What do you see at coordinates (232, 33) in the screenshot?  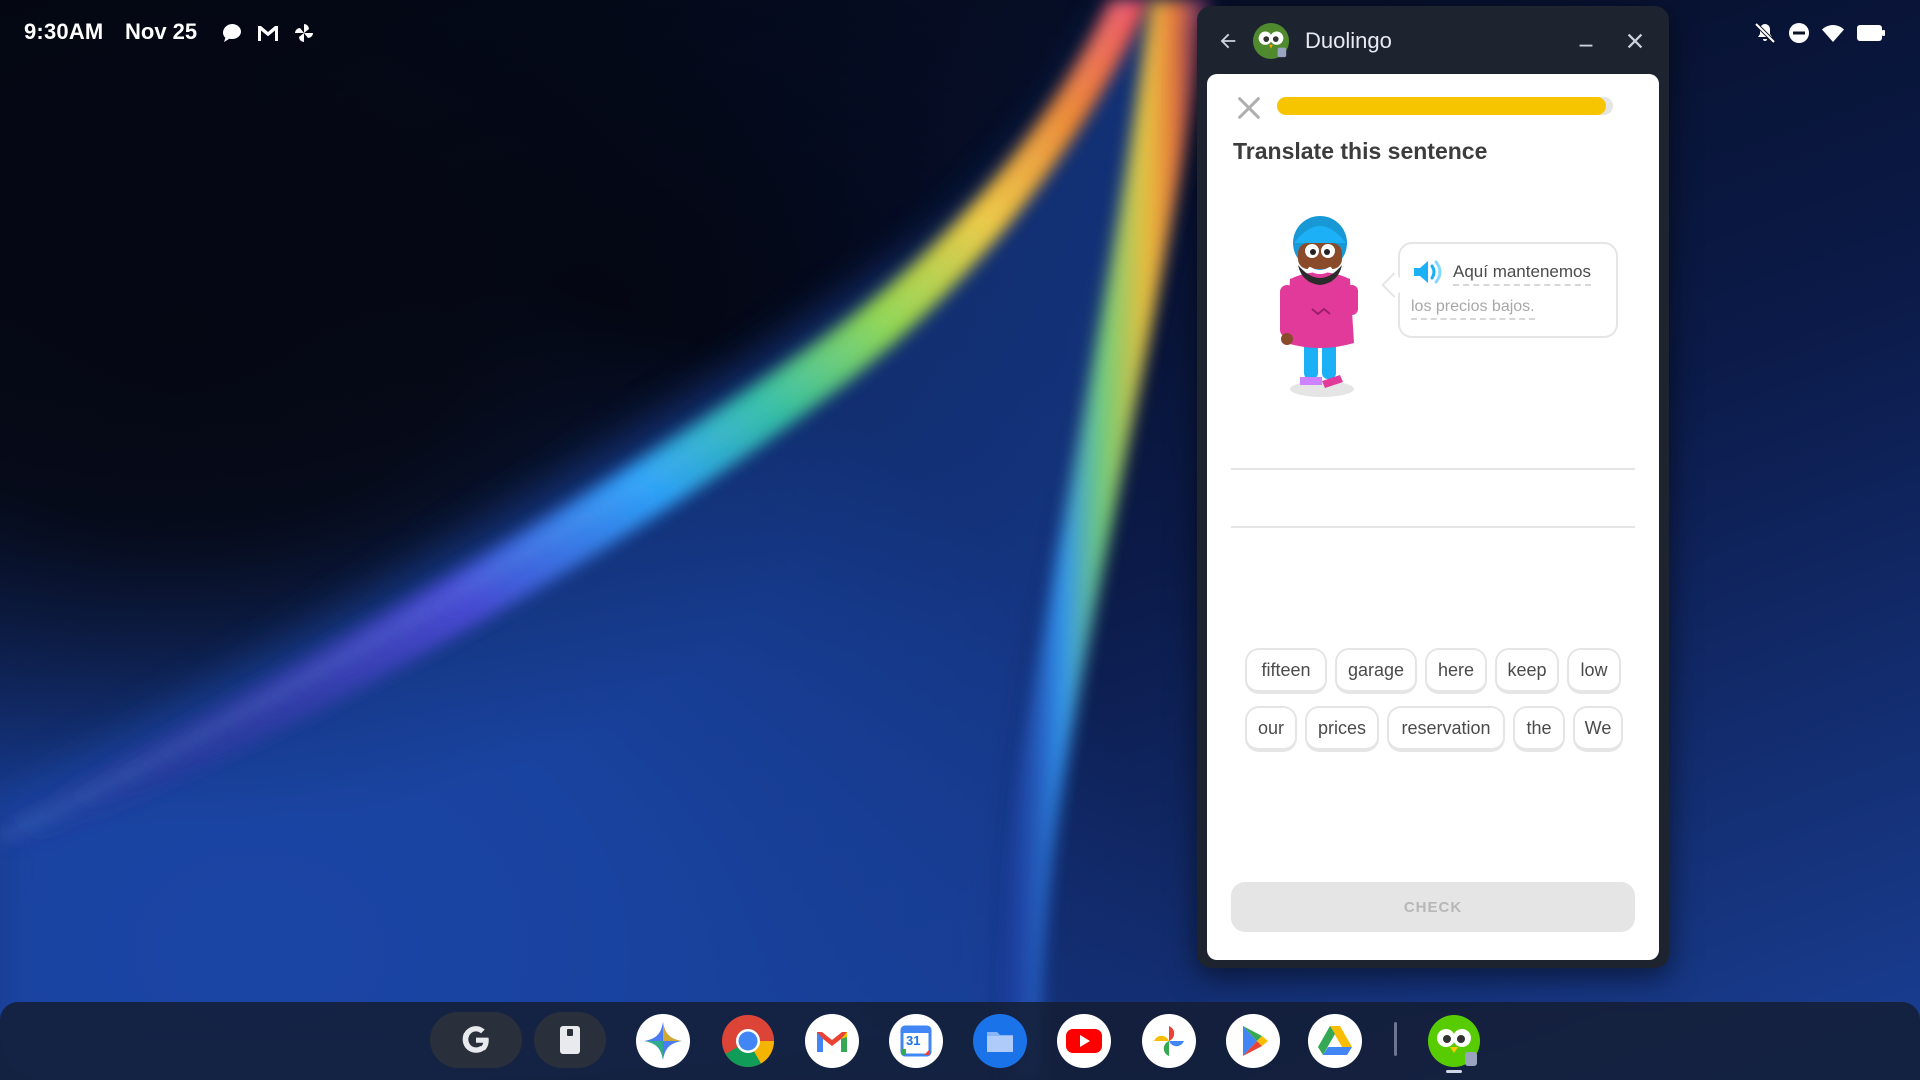 I see `messages-icon` at bounding box center [232, 33].